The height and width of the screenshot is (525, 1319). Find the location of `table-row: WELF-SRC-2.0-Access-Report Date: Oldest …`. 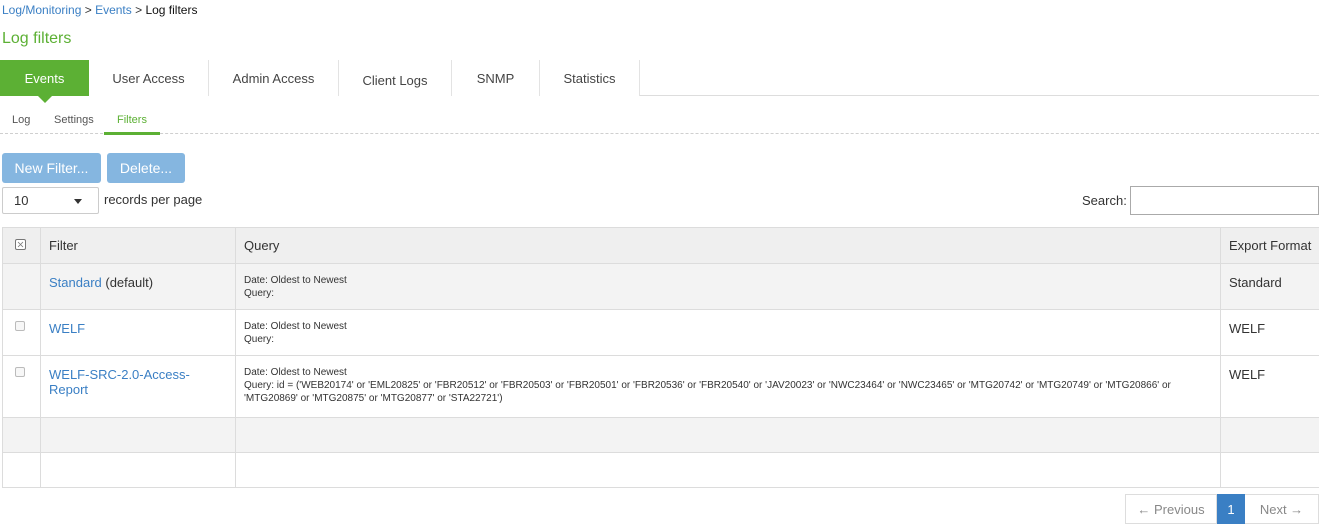

table-row: WELF-SRC-2.0-Access-Report Date: Oldest … is located at coordinates (661, 387).